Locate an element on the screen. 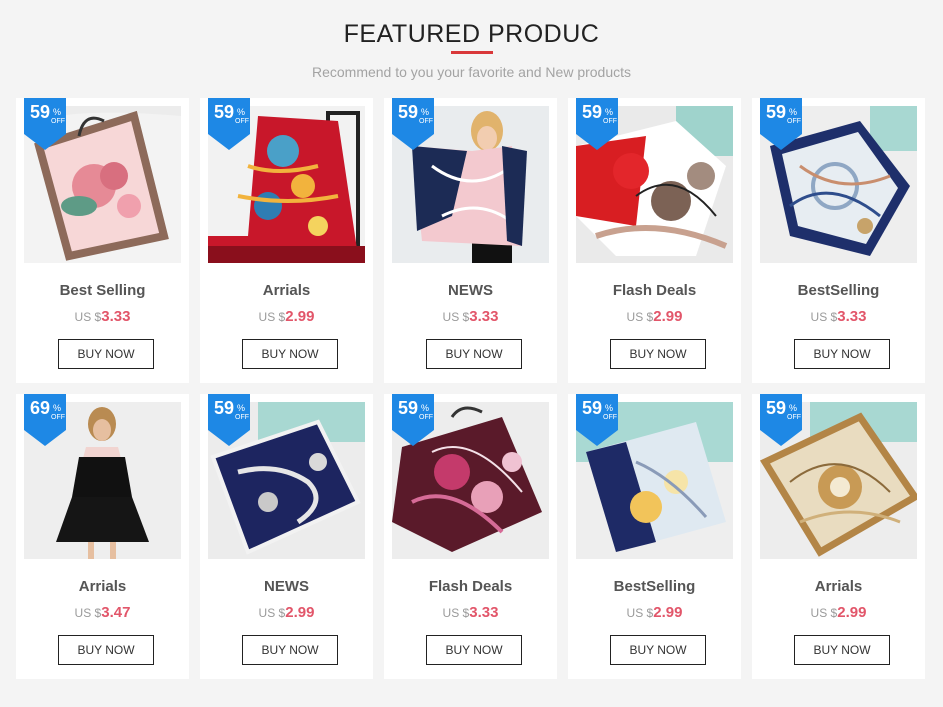  product-name: Best Selling is located at coordinates (102, 290).